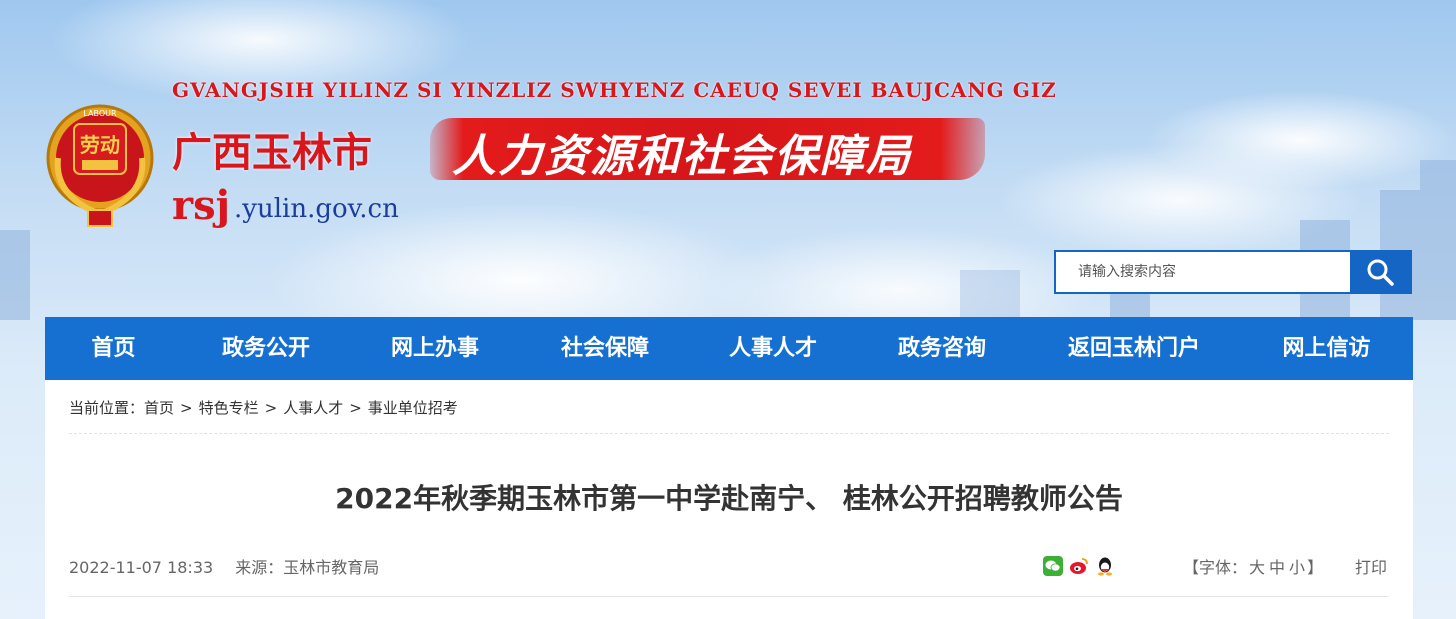 Image resolution: width=1456 pixels, height=619 pixels. I want to click on publish-date: 2022-11-07 18:33, so click(141, 567).